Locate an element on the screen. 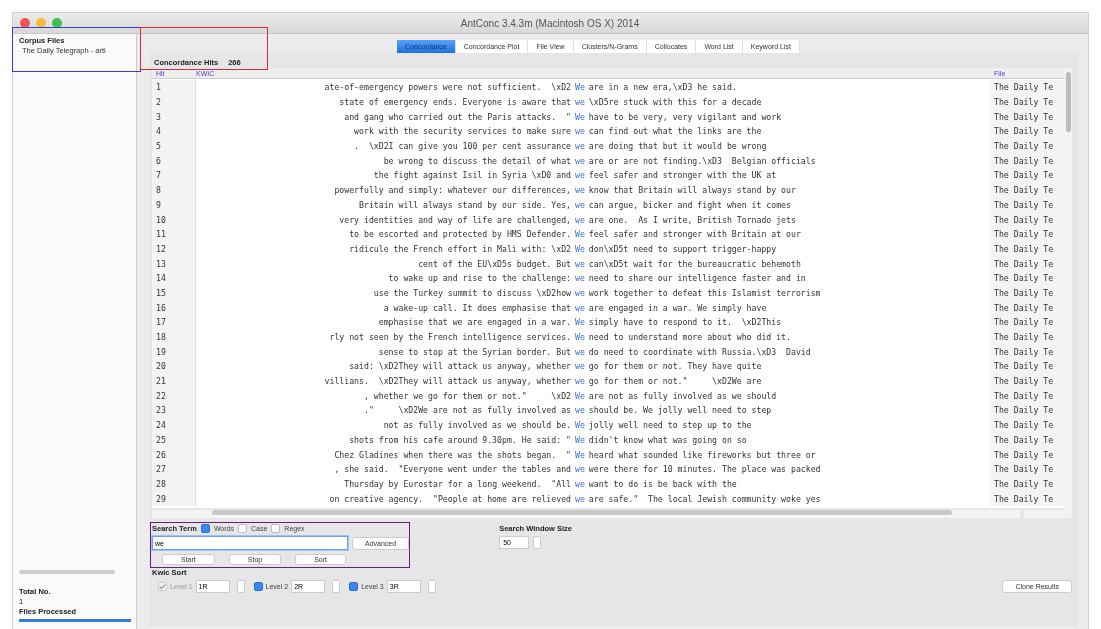 The image size is (1101, 629). left-context: and gang who carried out the Paris attacks. " is located at coordinates (457, 116).